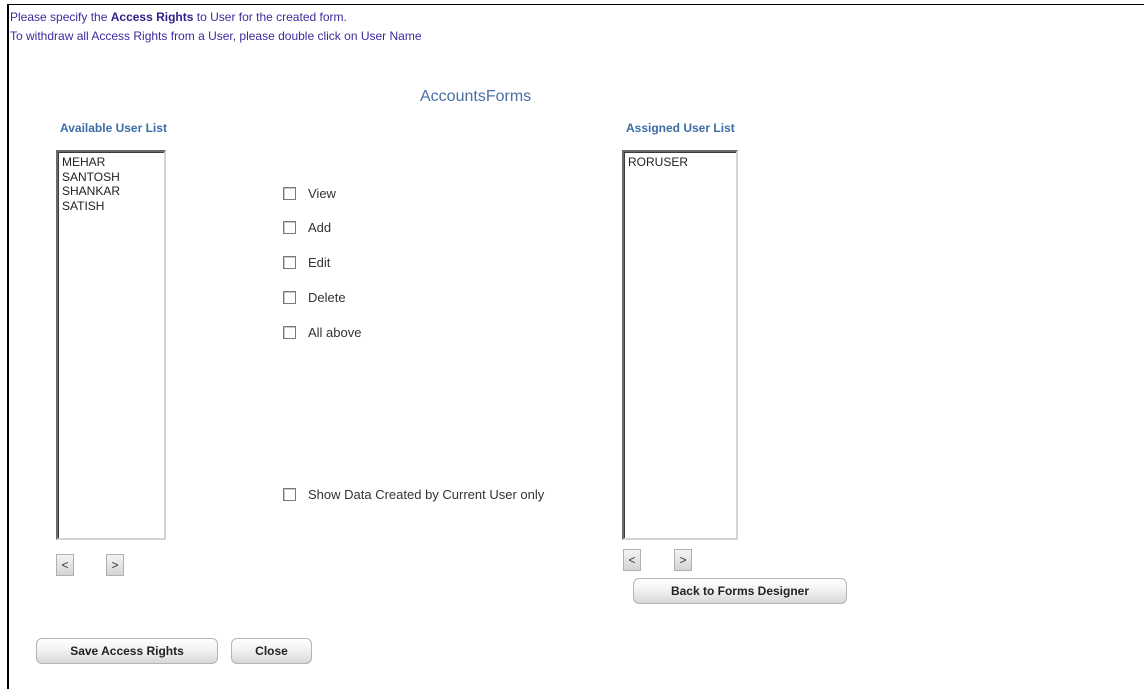  I want to click on back-to-forms-designer-button: Back to Forms Designer, so click(740, 591).